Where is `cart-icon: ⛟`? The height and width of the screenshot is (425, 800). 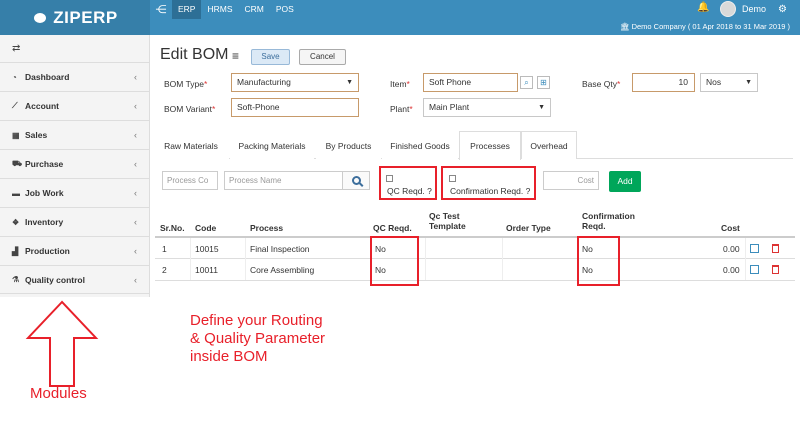 cart-icon: ⛟ is located at coordinates (17, 163).